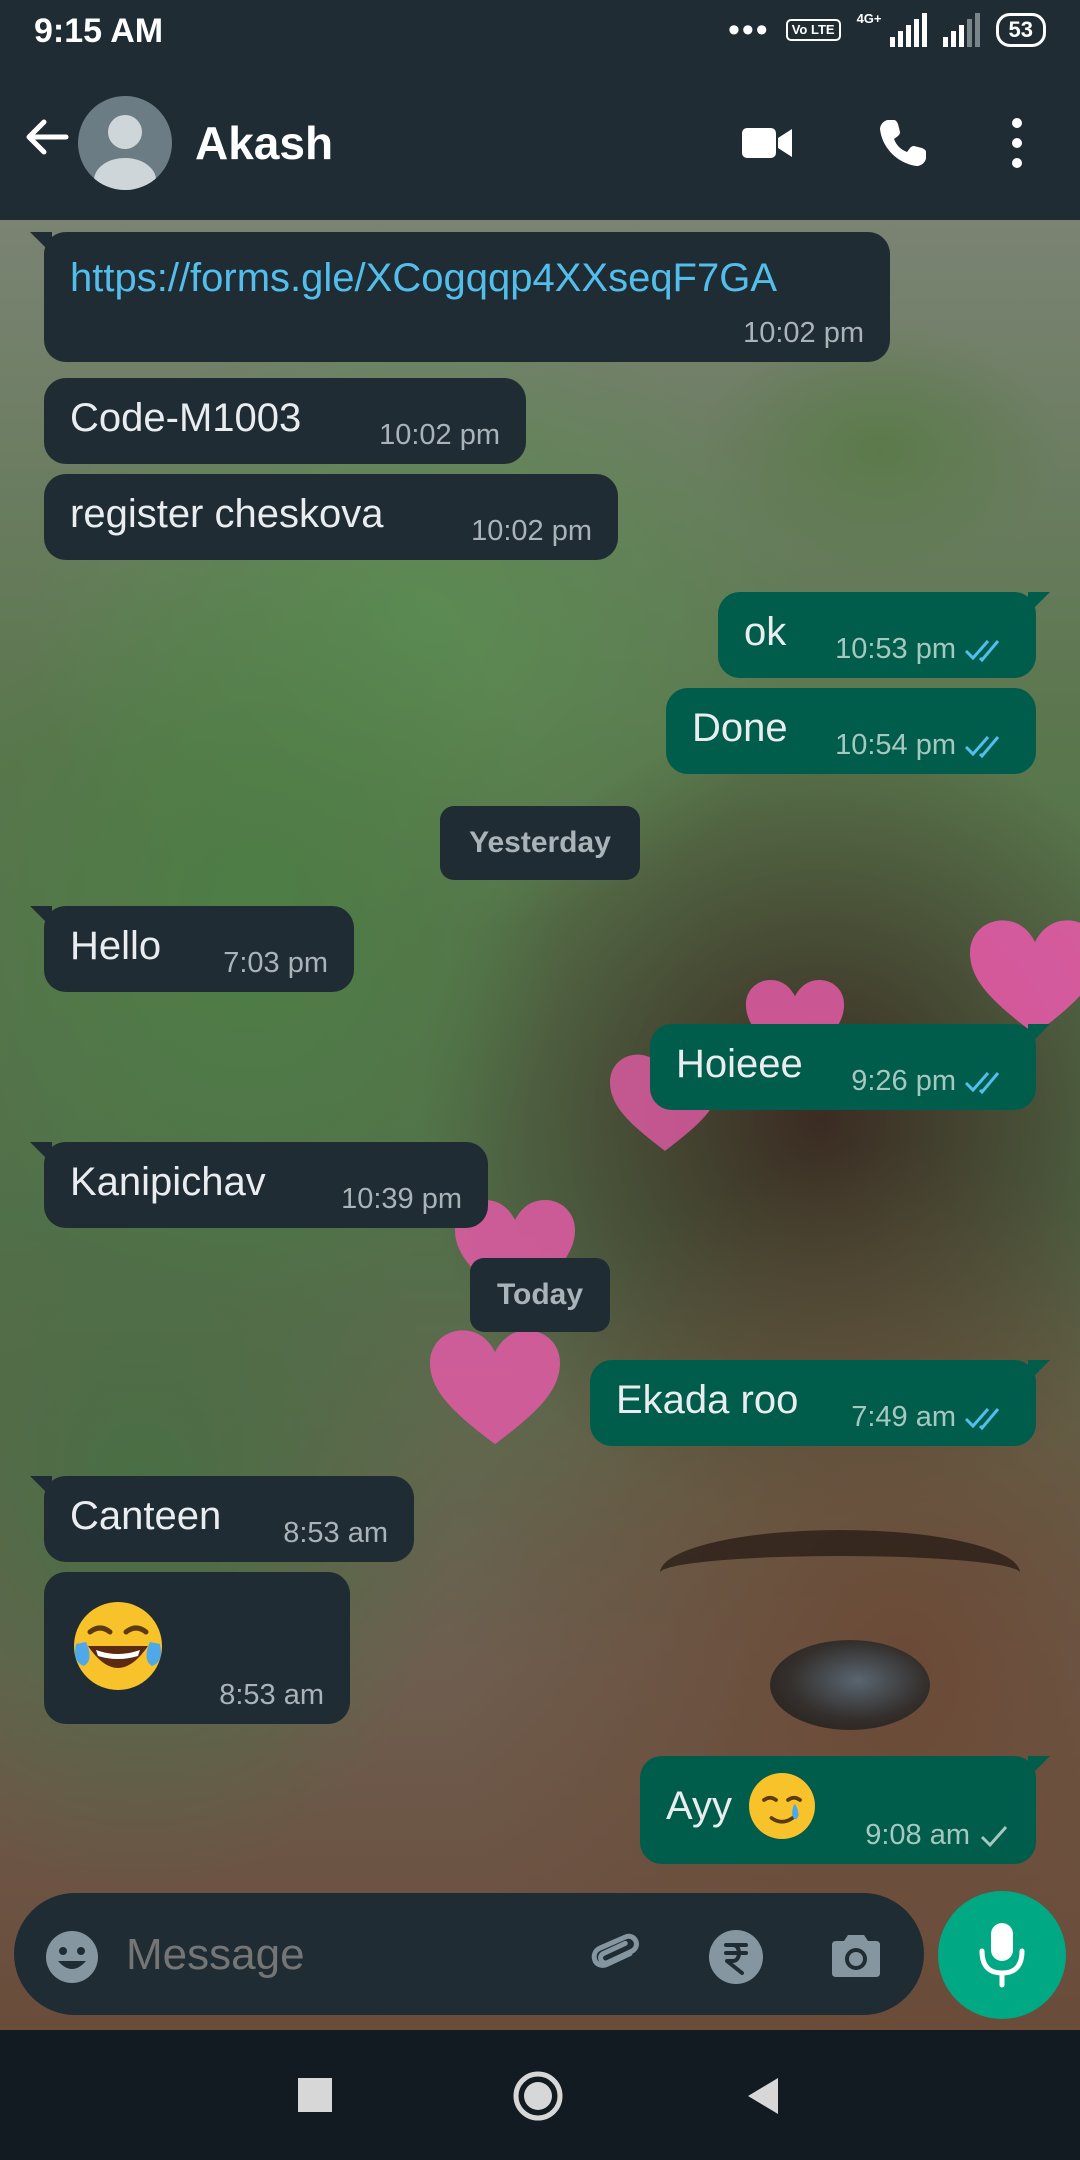  Describe the element at coordinates (749, 30) in the screenshot. I see `notification-dots: •••` at that location.